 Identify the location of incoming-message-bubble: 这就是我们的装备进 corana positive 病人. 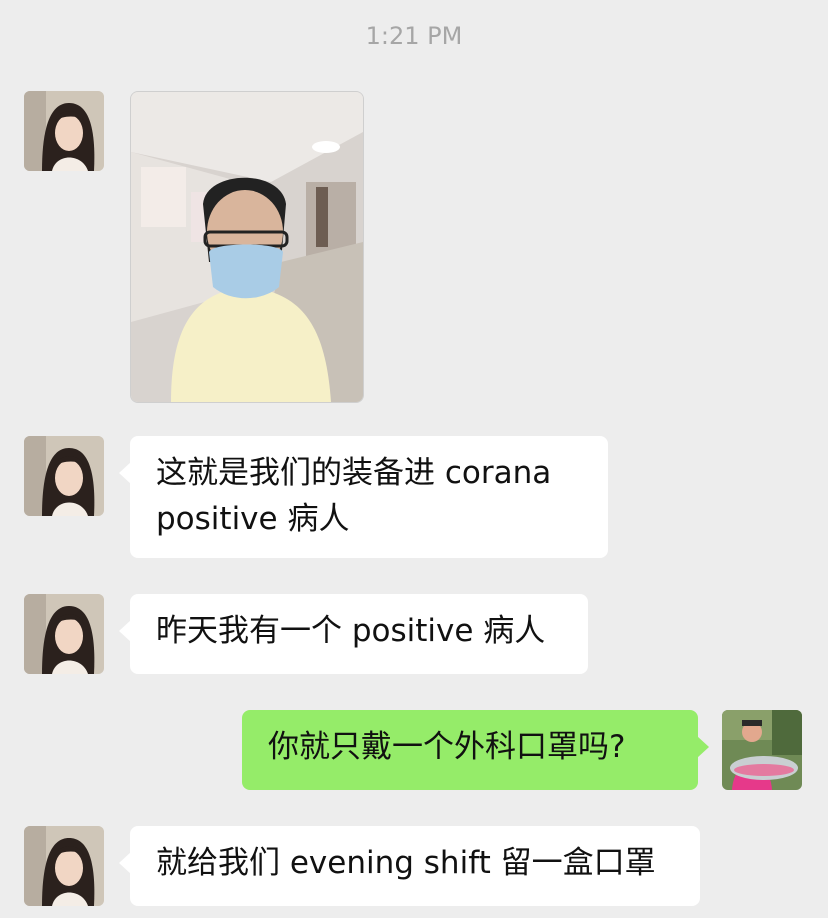
(363, 497).